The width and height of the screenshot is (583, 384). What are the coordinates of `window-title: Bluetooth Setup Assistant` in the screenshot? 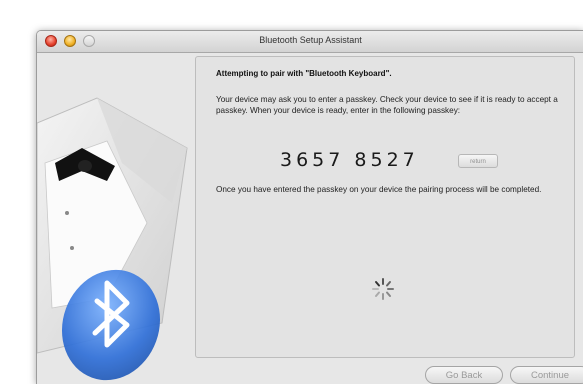 It's located at (310, 40).